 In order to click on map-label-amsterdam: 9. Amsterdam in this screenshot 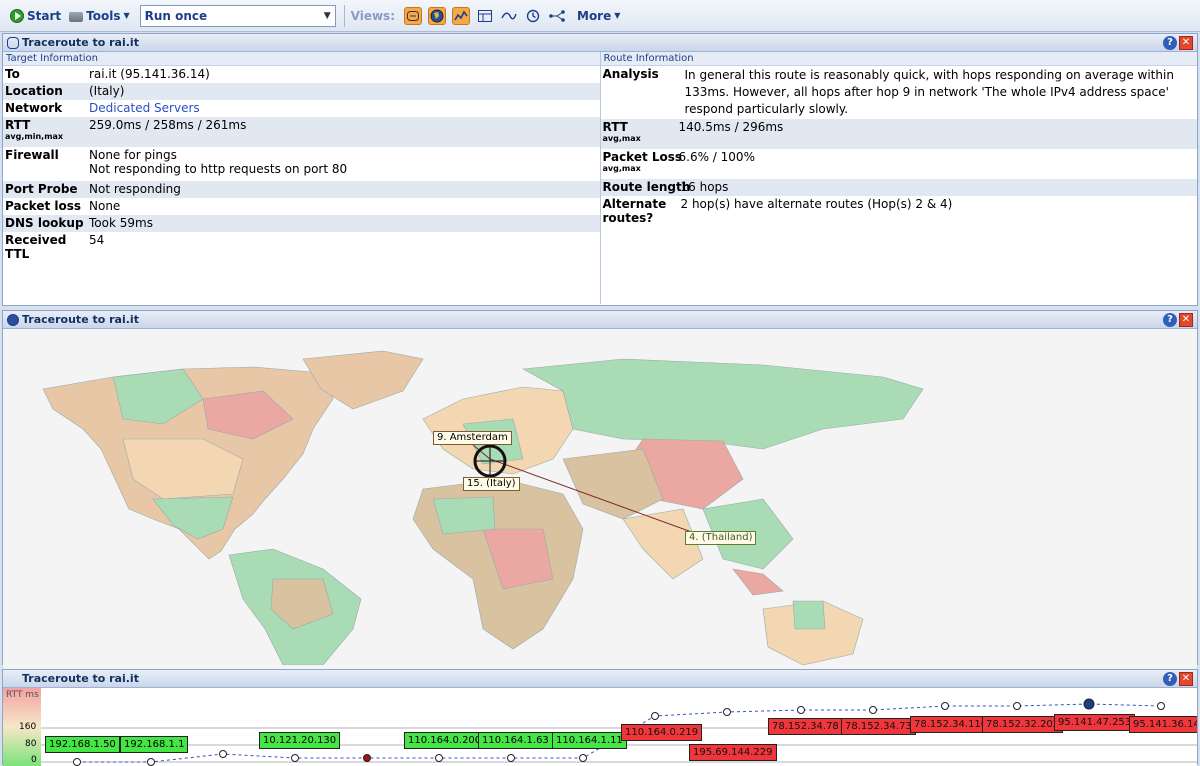, I will do `click(472, 438)`.